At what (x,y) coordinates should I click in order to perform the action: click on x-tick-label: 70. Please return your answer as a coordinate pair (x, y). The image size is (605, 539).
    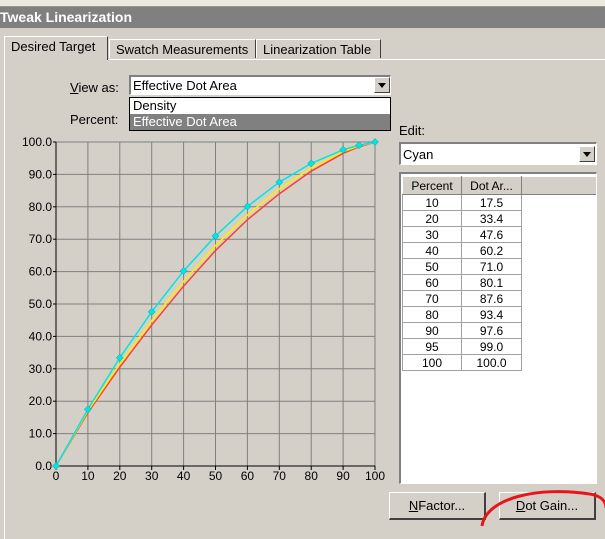
    Looking at the image, I should click on (280, 476).